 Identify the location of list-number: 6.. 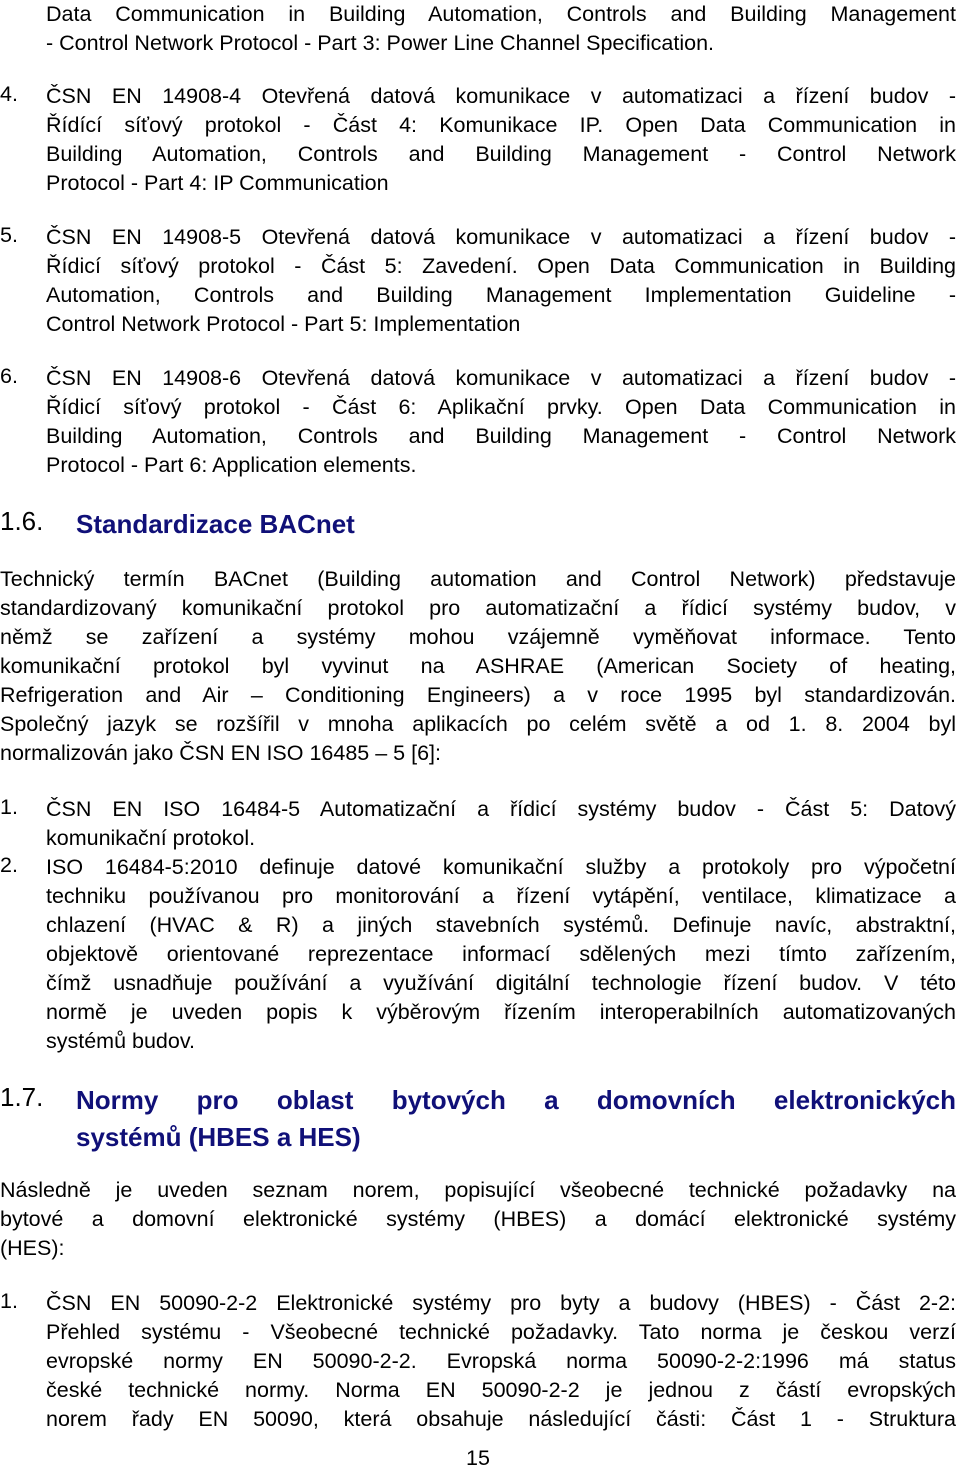
(9, 376).